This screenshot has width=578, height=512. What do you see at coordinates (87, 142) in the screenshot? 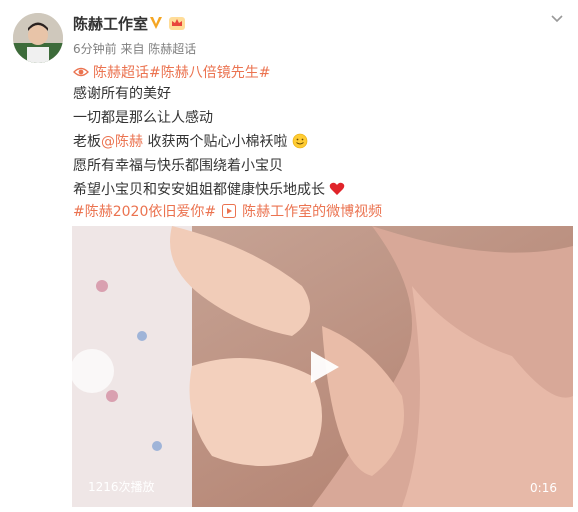
I see `line3-prefix: 老板` at bounding box center [87, 142].